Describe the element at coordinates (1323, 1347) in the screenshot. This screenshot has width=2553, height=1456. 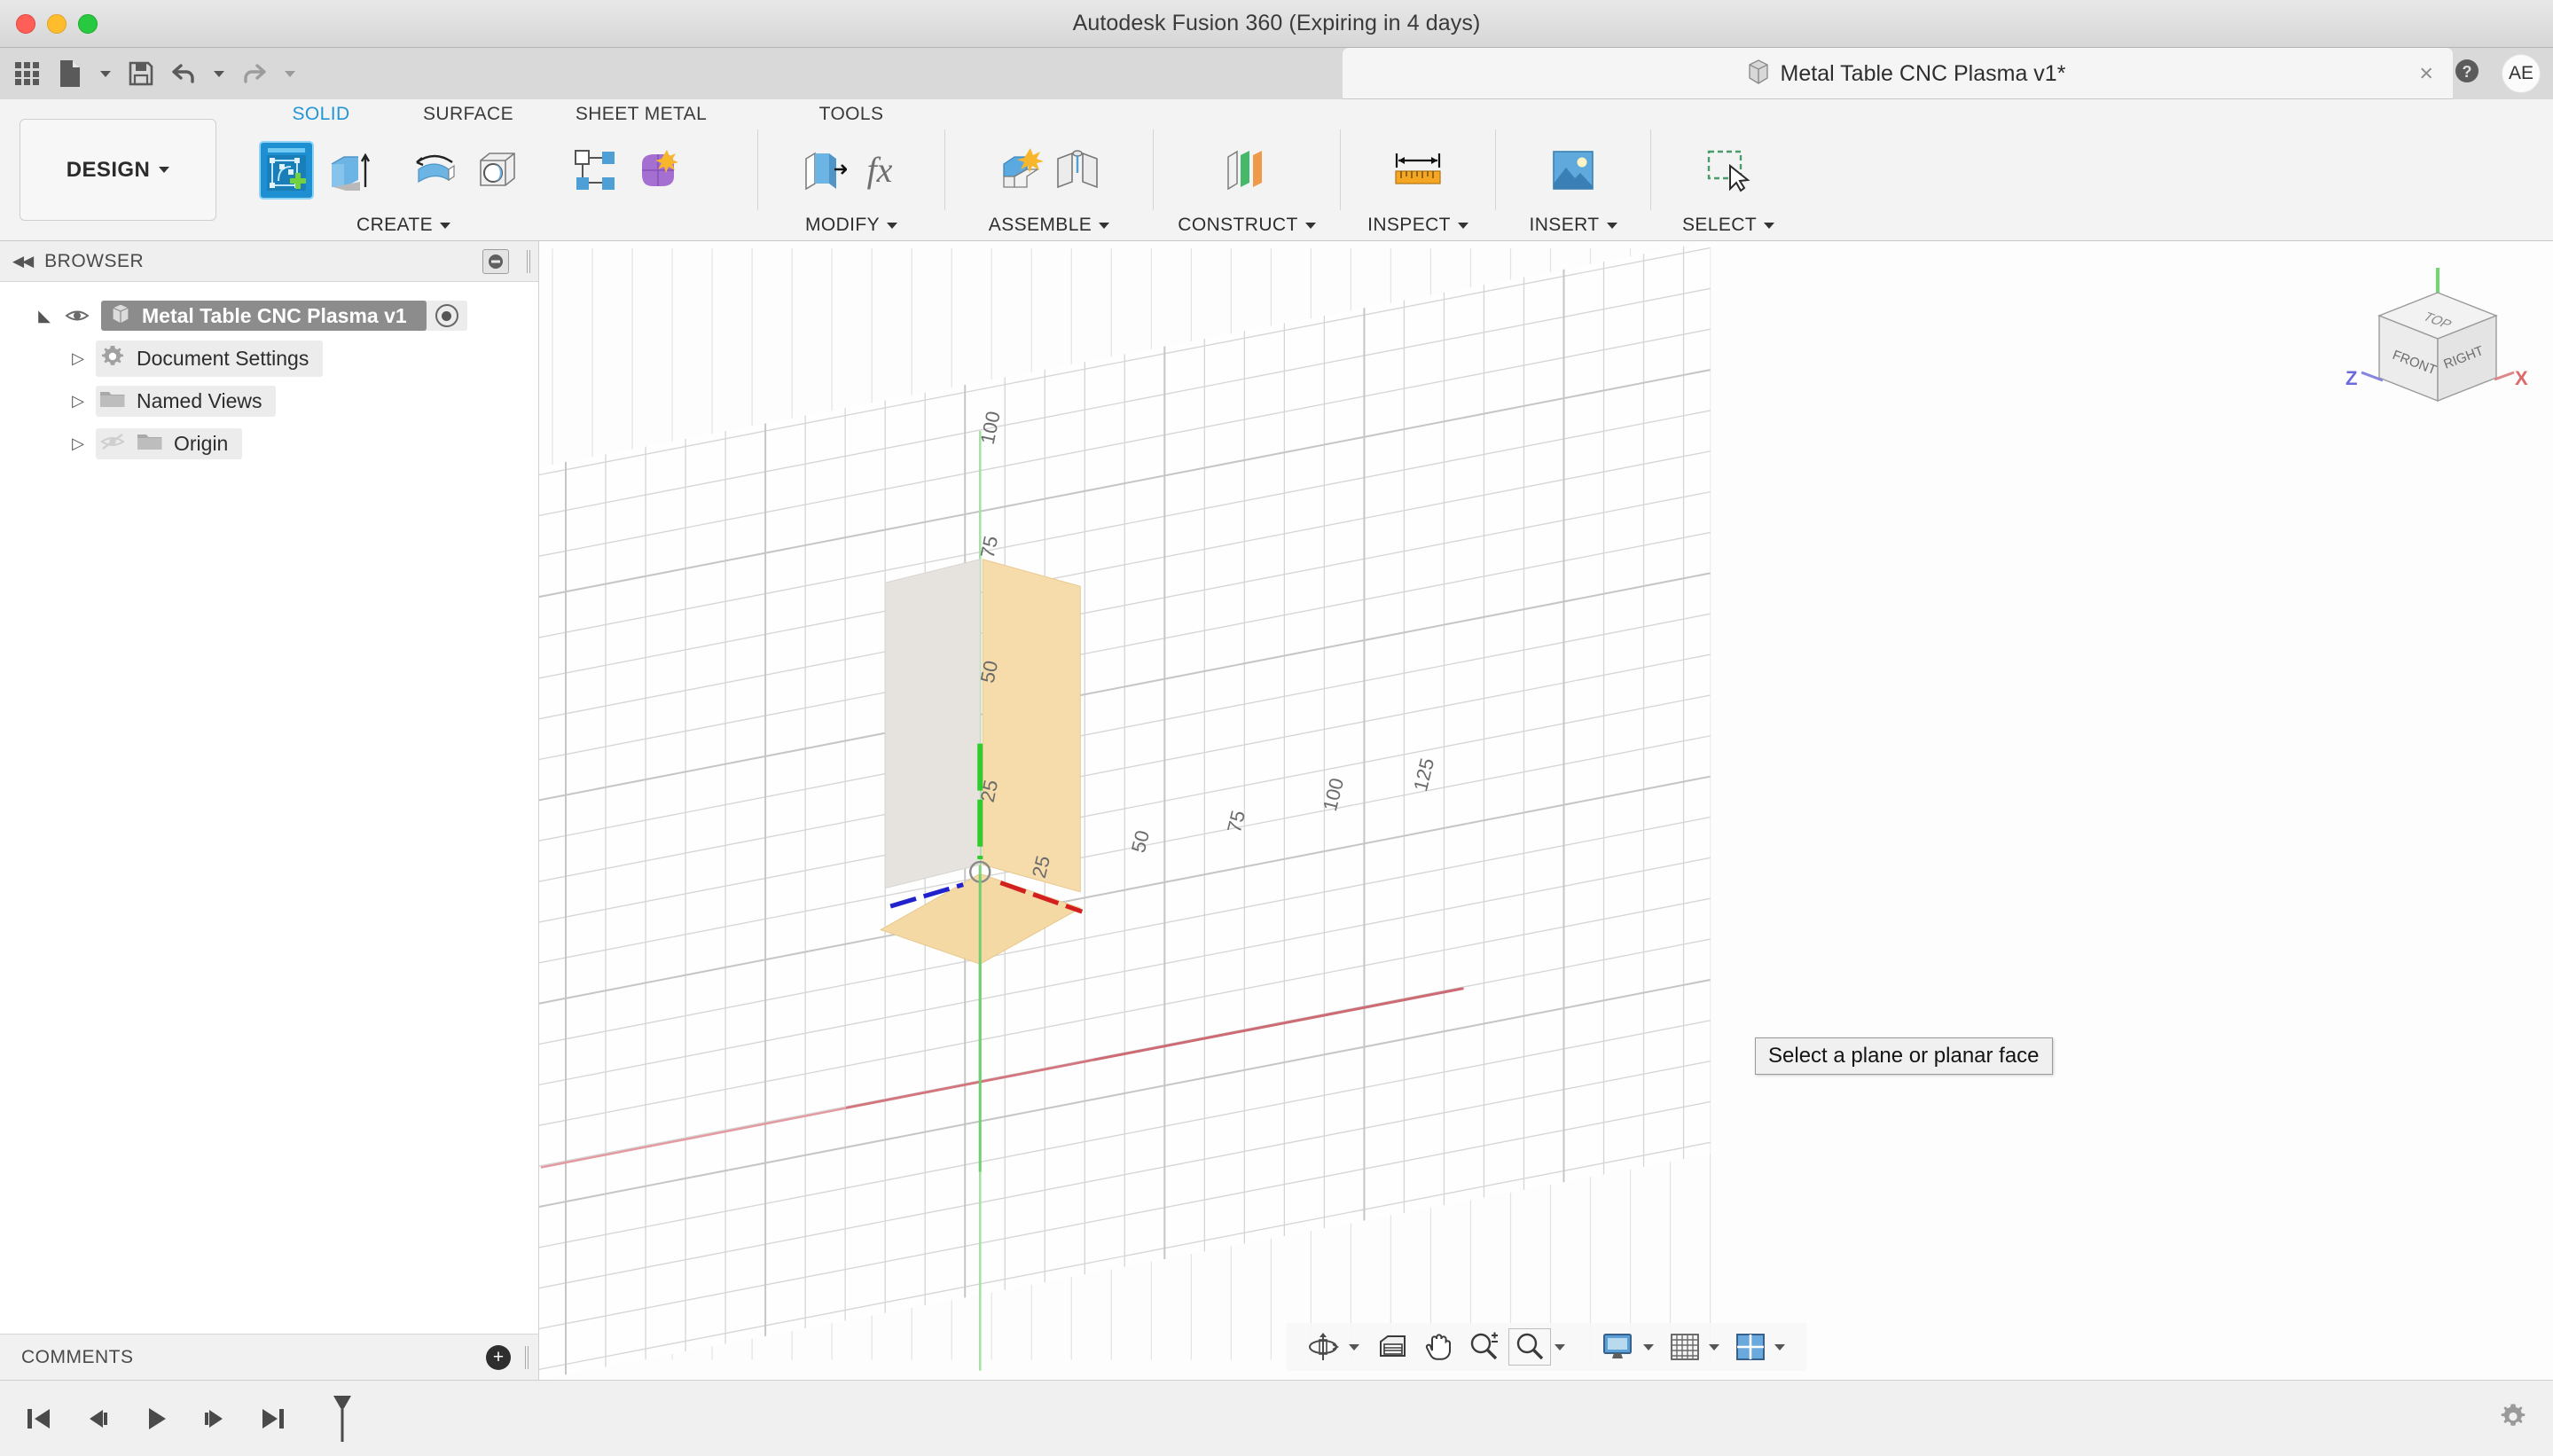
I see `orbit-button` at that location.